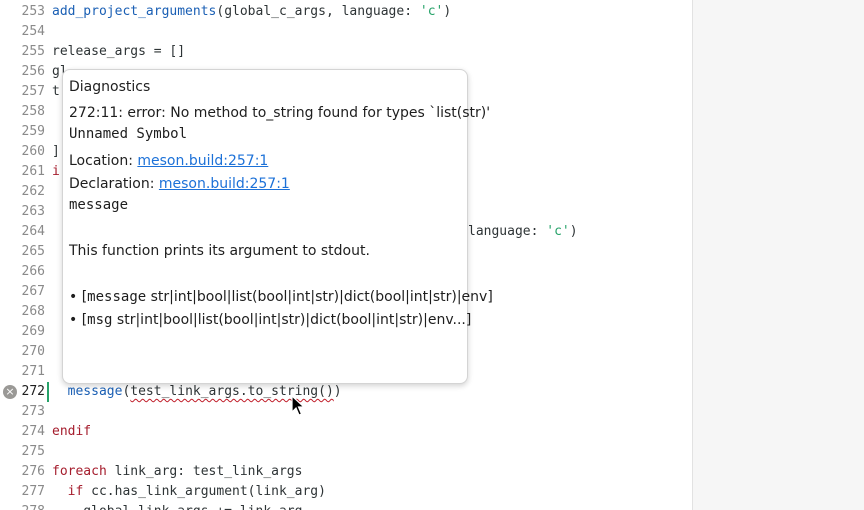 This screenshot has width=864, height=510. Describe the element at coordinates (33, 271) in the screenshot. I see `line-number: 266` at that location.